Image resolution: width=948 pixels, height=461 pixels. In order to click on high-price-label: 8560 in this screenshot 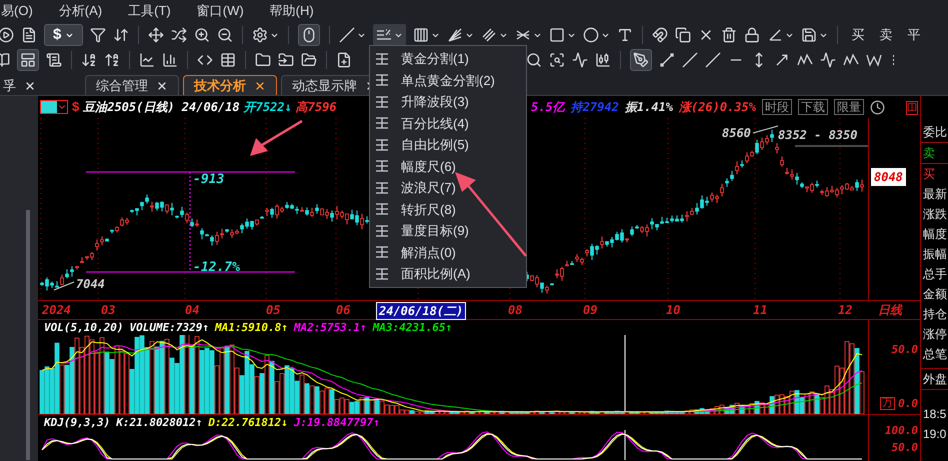, I will do `click(736, 133)`.